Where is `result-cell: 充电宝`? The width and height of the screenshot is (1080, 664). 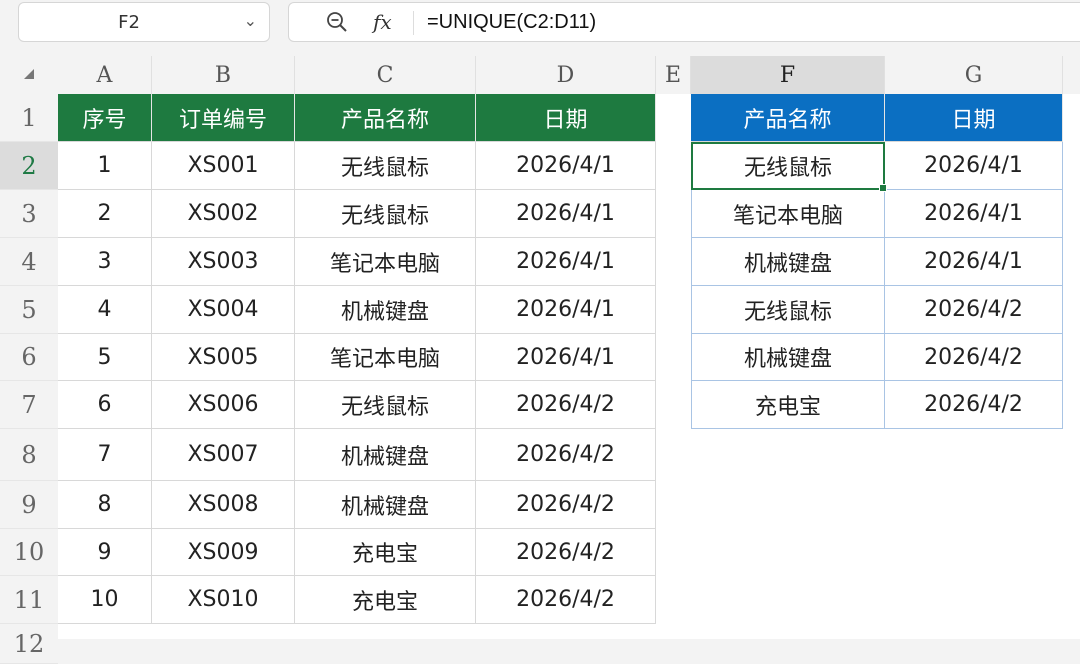 result-cell: 充电宝 is located at coordinates (788, 405).